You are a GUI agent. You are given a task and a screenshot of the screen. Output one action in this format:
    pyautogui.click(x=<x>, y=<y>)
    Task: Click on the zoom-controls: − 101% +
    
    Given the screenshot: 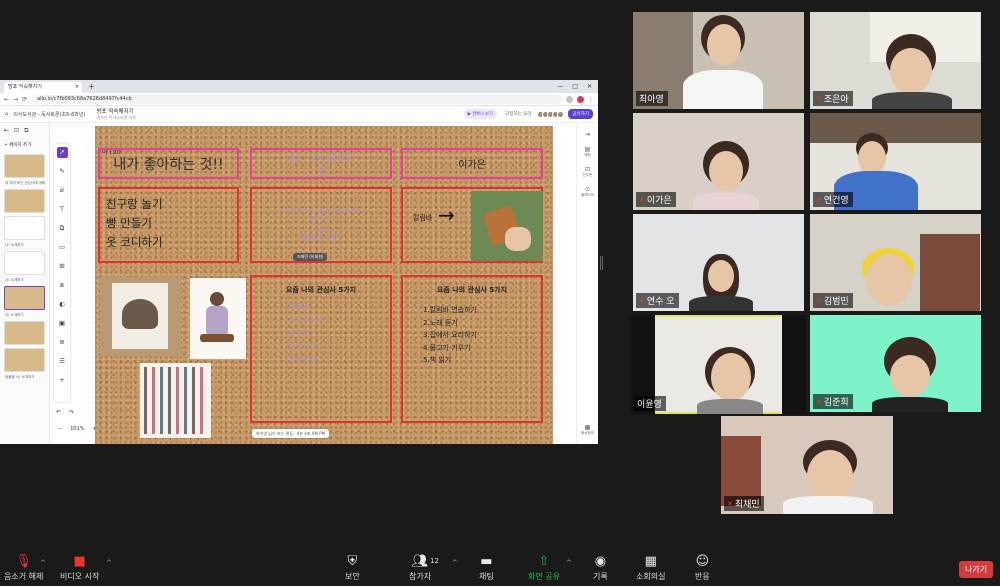 What is the action you would take?
    pyautogui.click(x=77, y=429)
    